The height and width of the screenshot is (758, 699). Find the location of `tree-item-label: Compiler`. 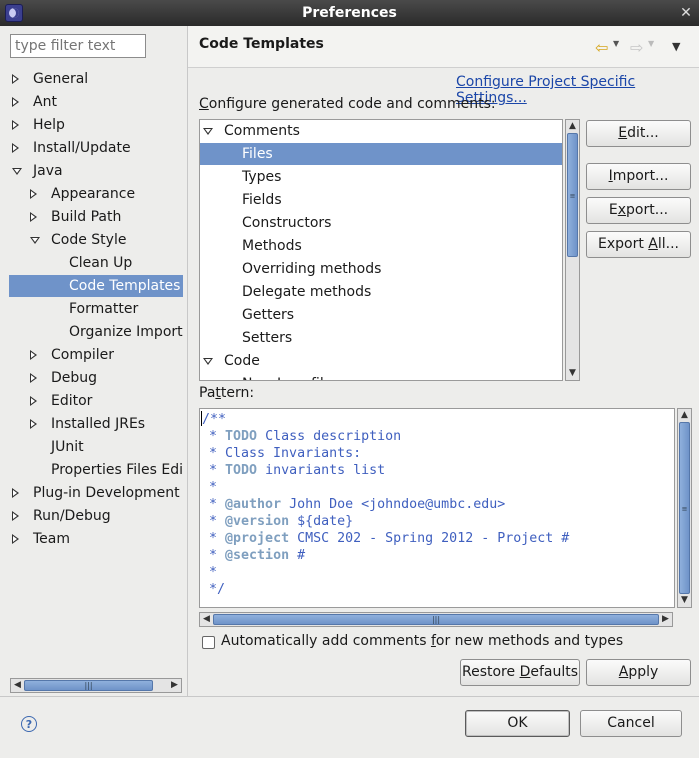

tree-item-label: Compiler is located at coordinates (83, 355).